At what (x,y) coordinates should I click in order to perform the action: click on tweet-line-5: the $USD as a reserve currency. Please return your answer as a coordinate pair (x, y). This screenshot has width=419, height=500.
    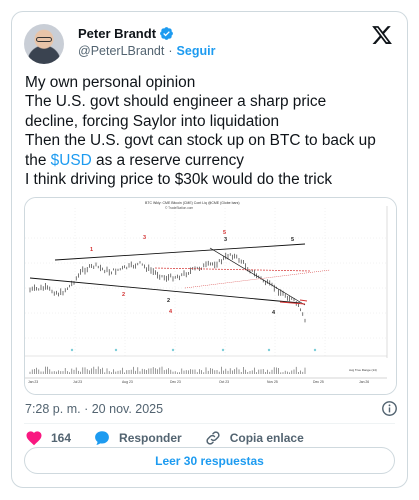
    Looking at the image, I should click on (215, 160).